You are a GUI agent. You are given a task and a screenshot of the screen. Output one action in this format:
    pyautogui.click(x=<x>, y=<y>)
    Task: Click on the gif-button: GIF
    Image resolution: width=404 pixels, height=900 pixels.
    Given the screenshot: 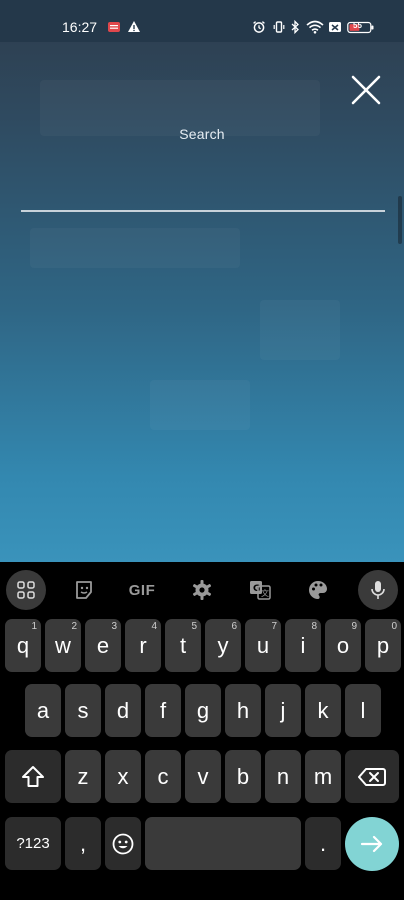 What is the action you would take?
    pyautogui.click(x=142, y=590)
    